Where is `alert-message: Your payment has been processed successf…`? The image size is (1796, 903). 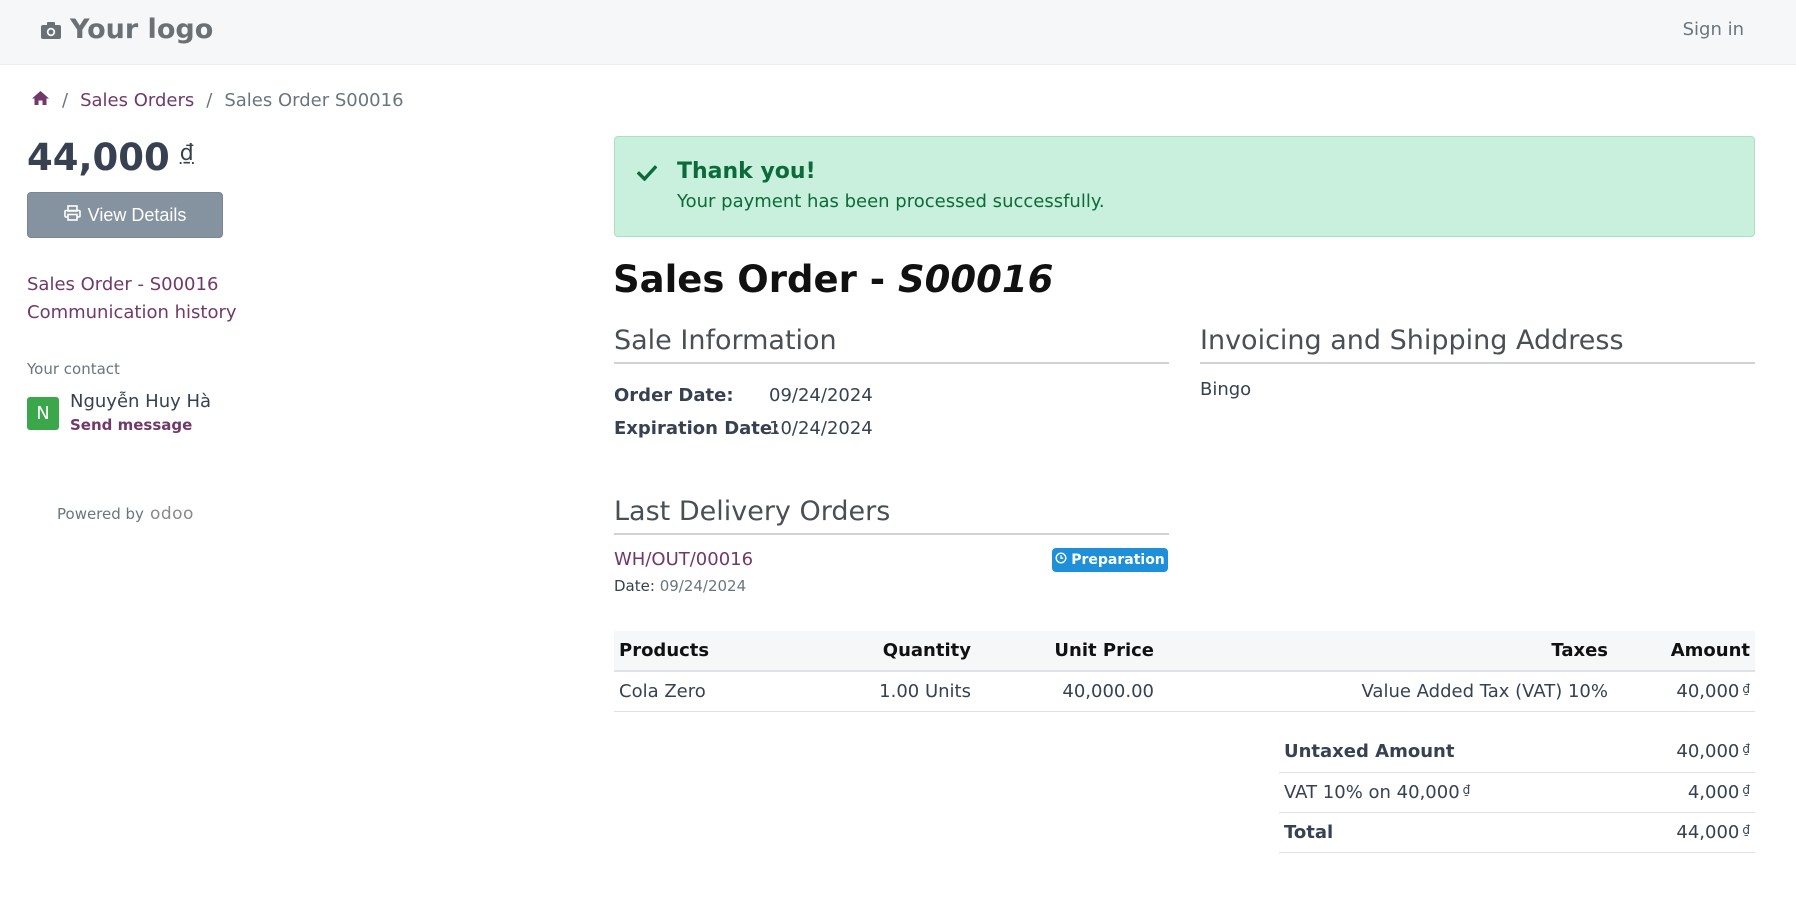 alert-message: Your payment has been processed successf… is located at coordinates (891, 201).